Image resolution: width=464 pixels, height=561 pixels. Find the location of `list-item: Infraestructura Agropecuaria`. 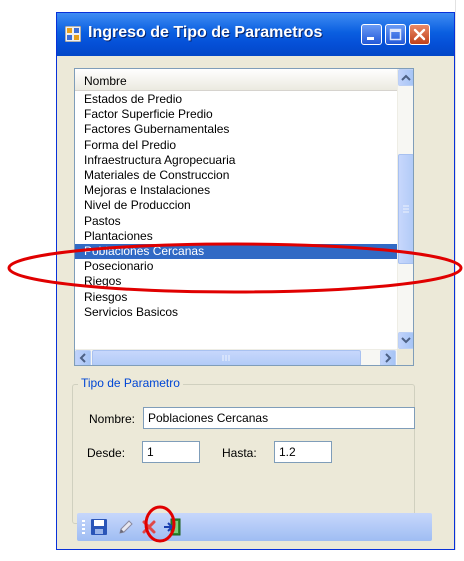

list-item: Infraestructura Agropecuaria is located at coordinates (236, 160).